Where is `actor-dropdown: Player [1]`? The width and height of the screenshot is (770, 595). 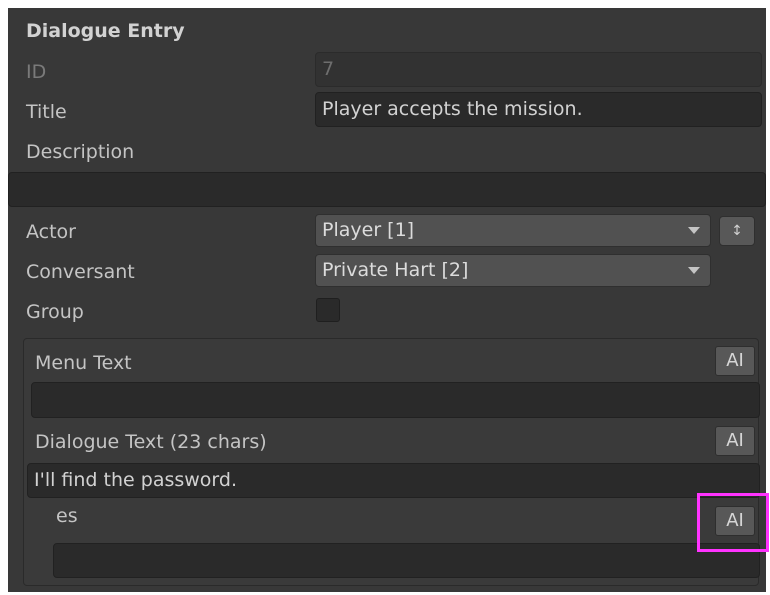
actor-dropdown: Player [1] is located at coordinates (513, 230).